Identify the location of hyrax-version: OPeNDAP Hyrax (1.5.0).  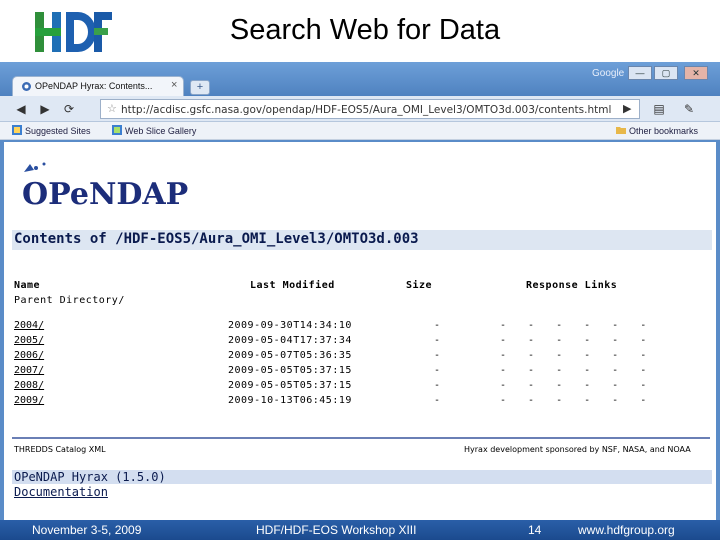
(90, 477).